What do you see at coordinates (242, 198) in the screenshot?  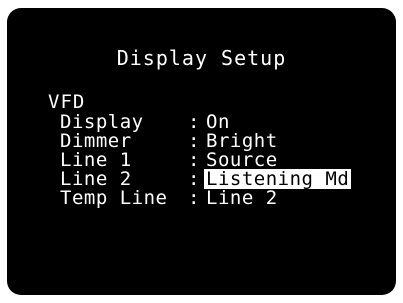 I see `setting-value: Line 2` at bounding box center [242, 198].